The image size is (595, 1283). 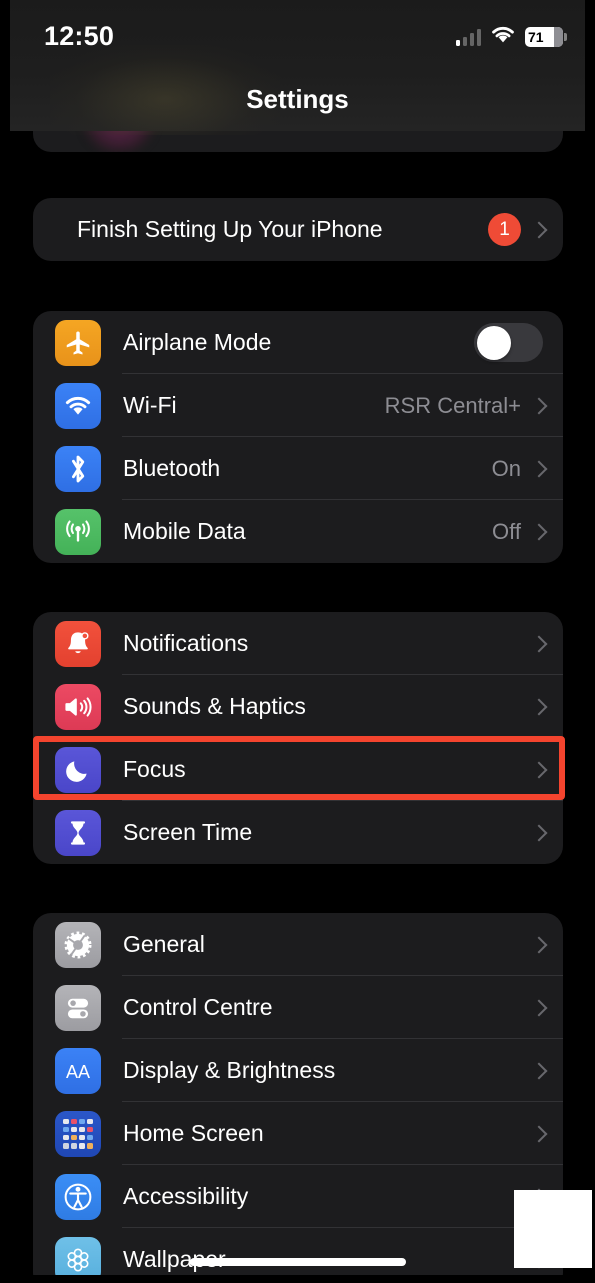 I want to click on row-label: Accessibility, so click(x=186, y=1196).